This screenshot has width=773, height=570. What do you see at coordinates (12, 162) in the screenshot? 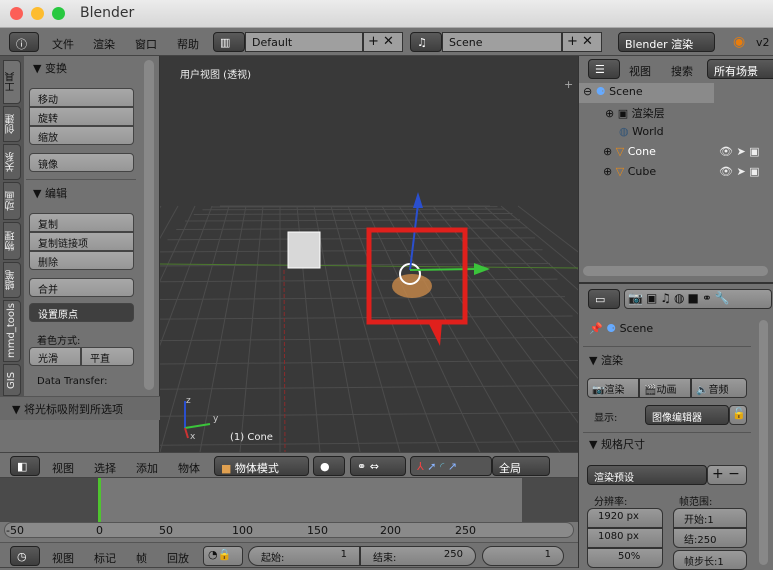
I see `tab-relations: 关系` at bounding box center [12, 162].